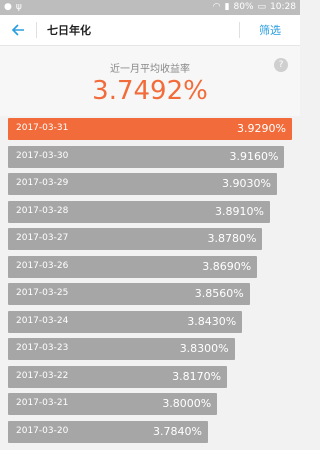 This screenshot has width=320, height=450. I want to click on list-item: 2017-03-29 3.9030%, so click(150, 187).